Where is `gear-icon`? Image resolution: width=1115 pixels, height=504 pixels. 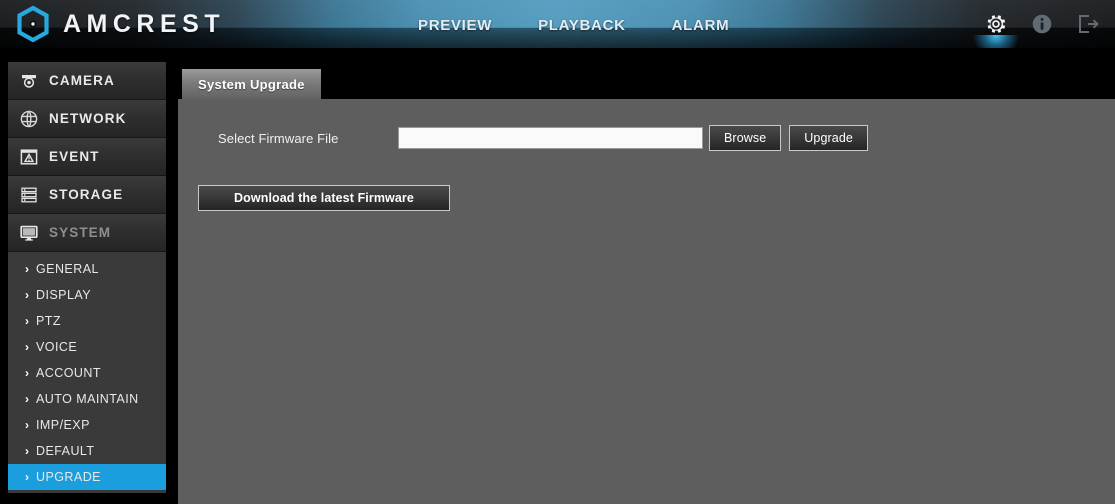 gear-icon is located at coordinates (996, 29).